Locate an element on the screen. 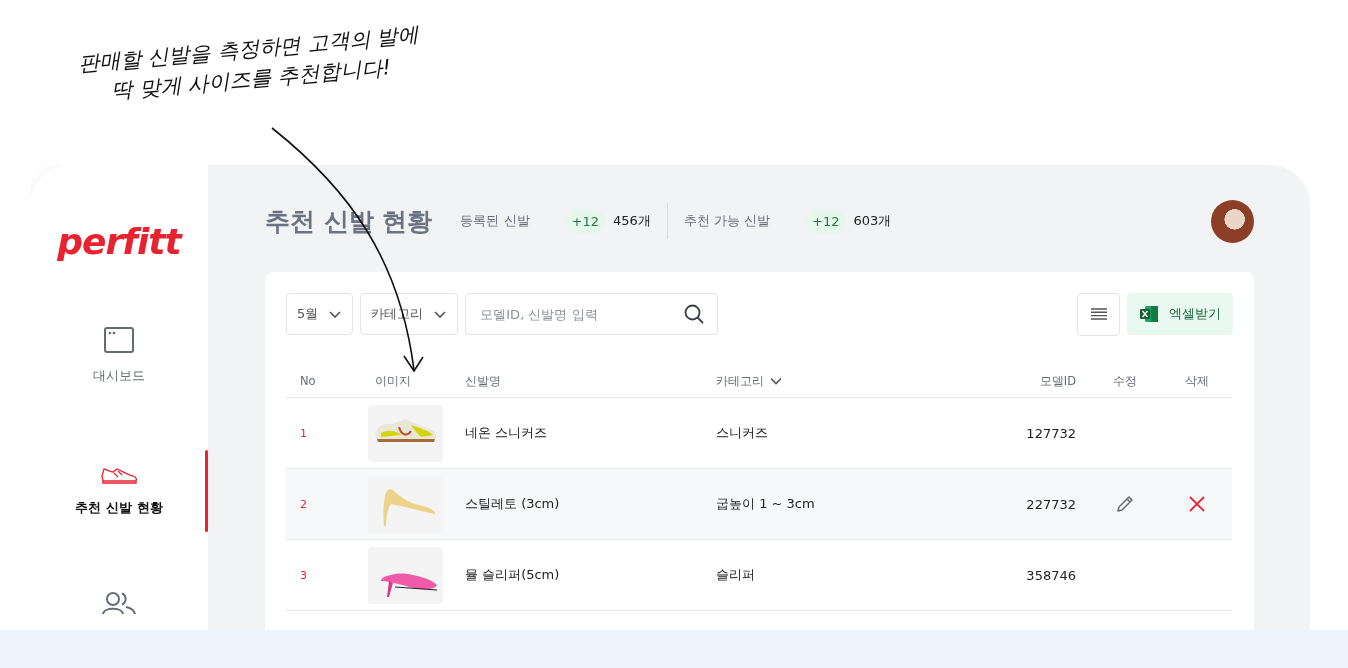 The image size is (1348, 668). list-view-button is located at coordinates (1098, 314).